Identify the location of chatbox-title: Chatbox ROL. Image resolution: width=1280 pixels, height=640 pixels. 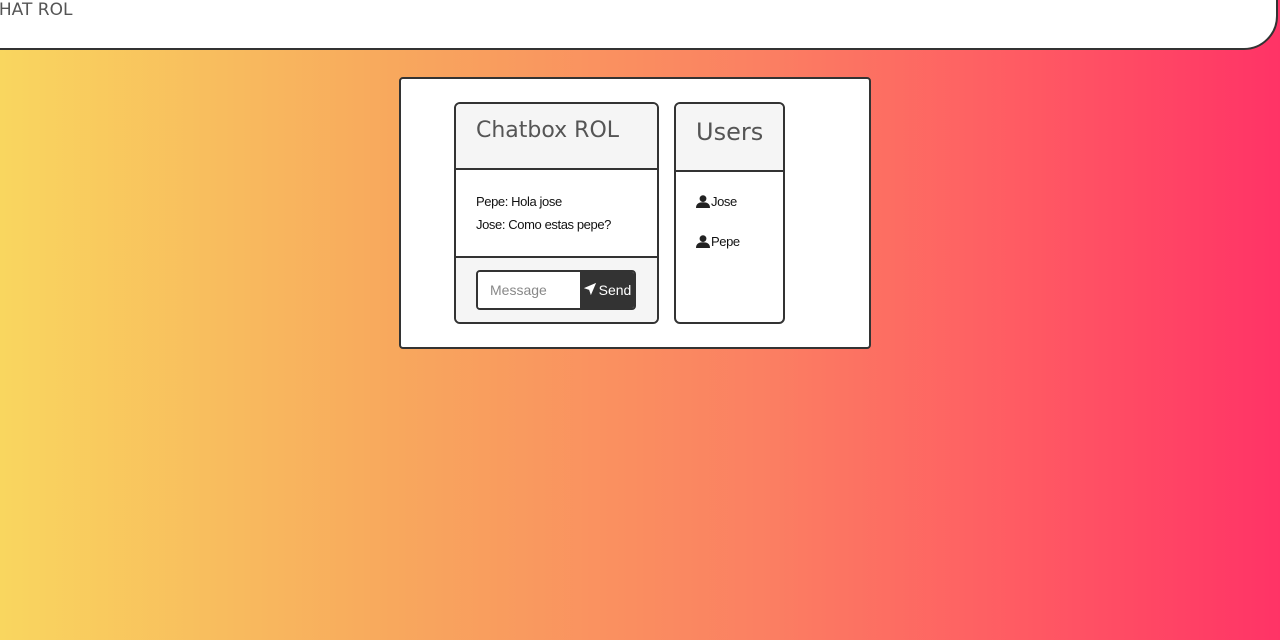
(548, 130).